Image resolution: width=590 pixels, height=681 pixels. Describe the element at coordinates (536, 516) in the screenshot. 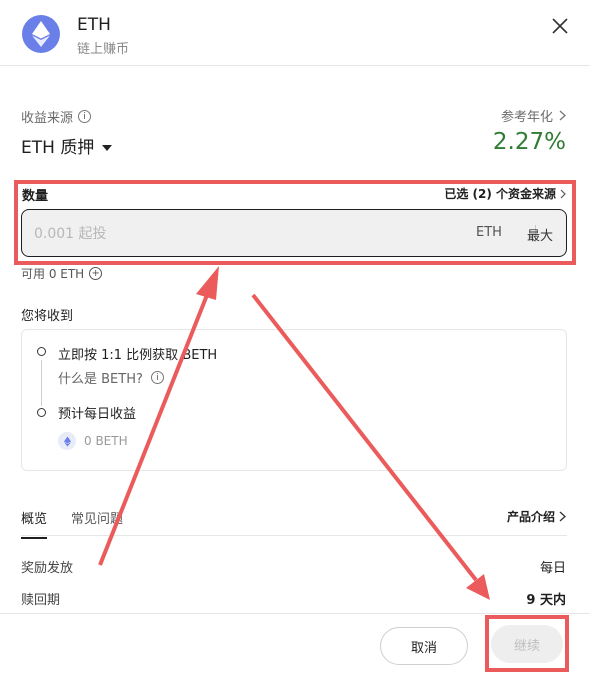

I see `product-intro-link: 产品介绍` at that location.